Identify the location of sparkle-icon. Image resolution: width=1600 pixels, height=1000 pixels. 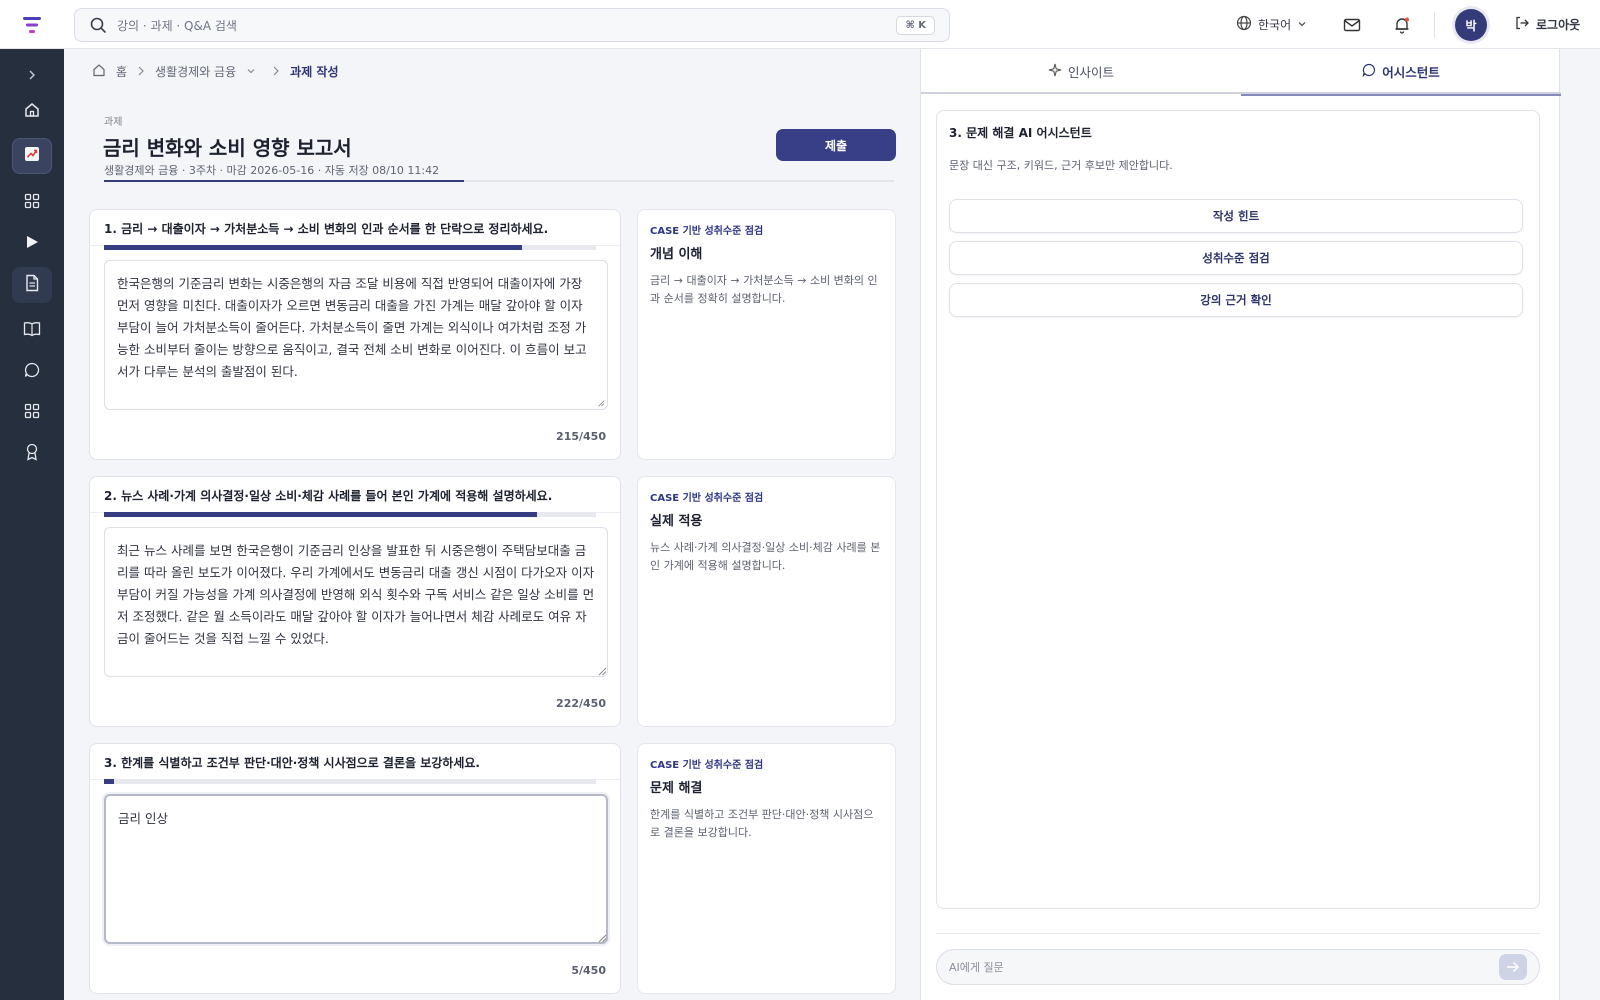
(1055, 71).